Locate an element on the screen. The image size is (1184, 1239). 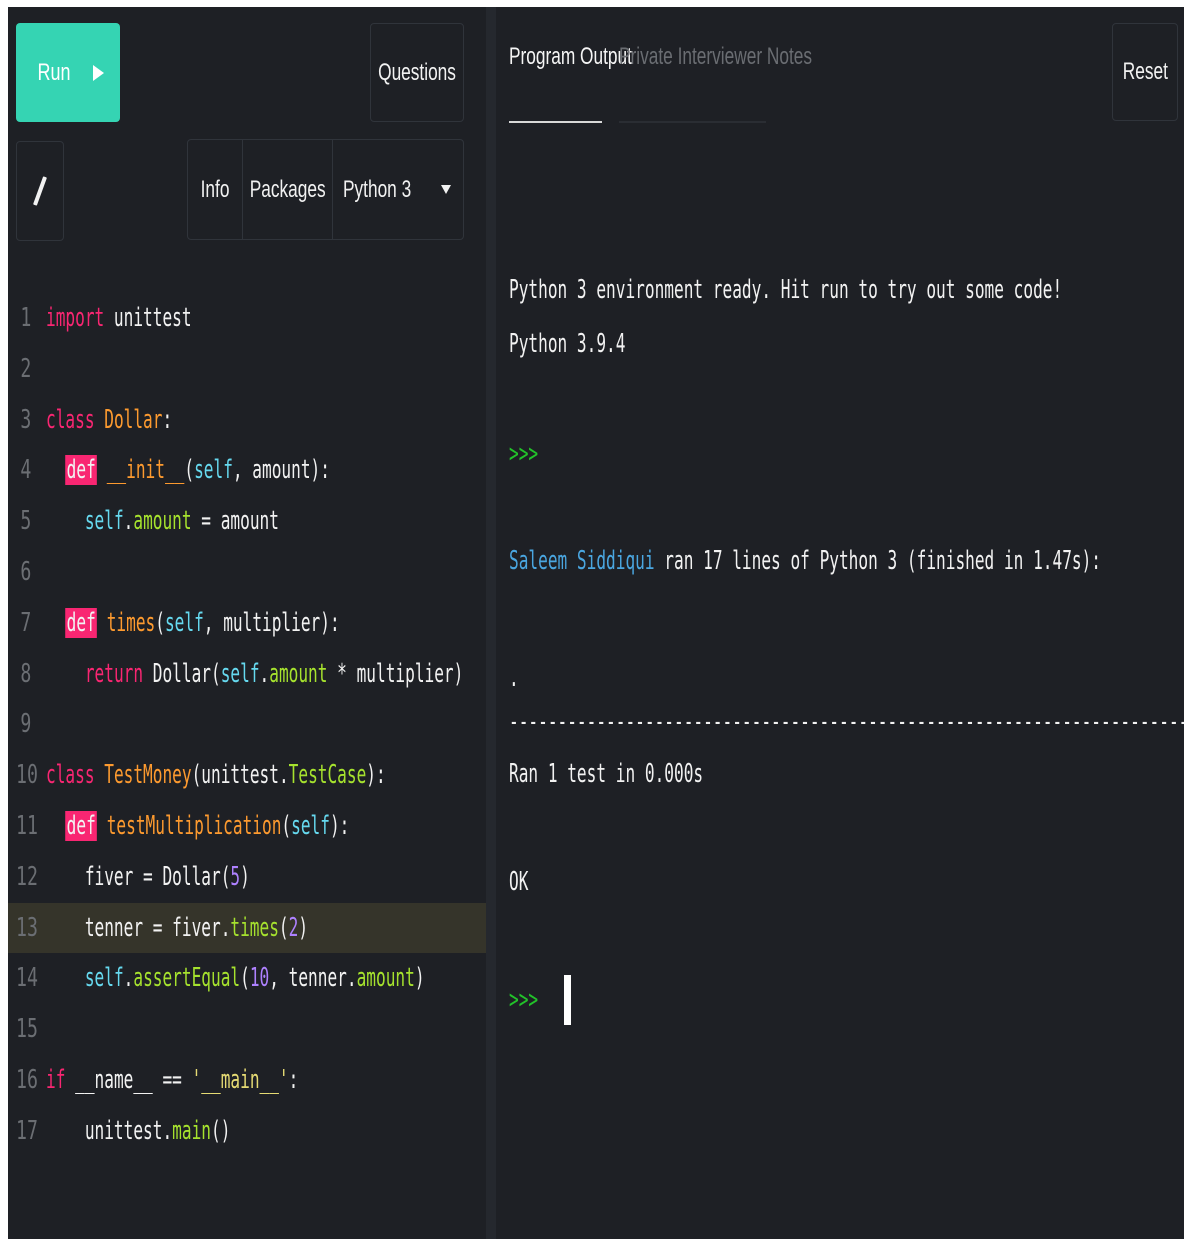
language-select: Python 3 is located at coordinates (398, 189).